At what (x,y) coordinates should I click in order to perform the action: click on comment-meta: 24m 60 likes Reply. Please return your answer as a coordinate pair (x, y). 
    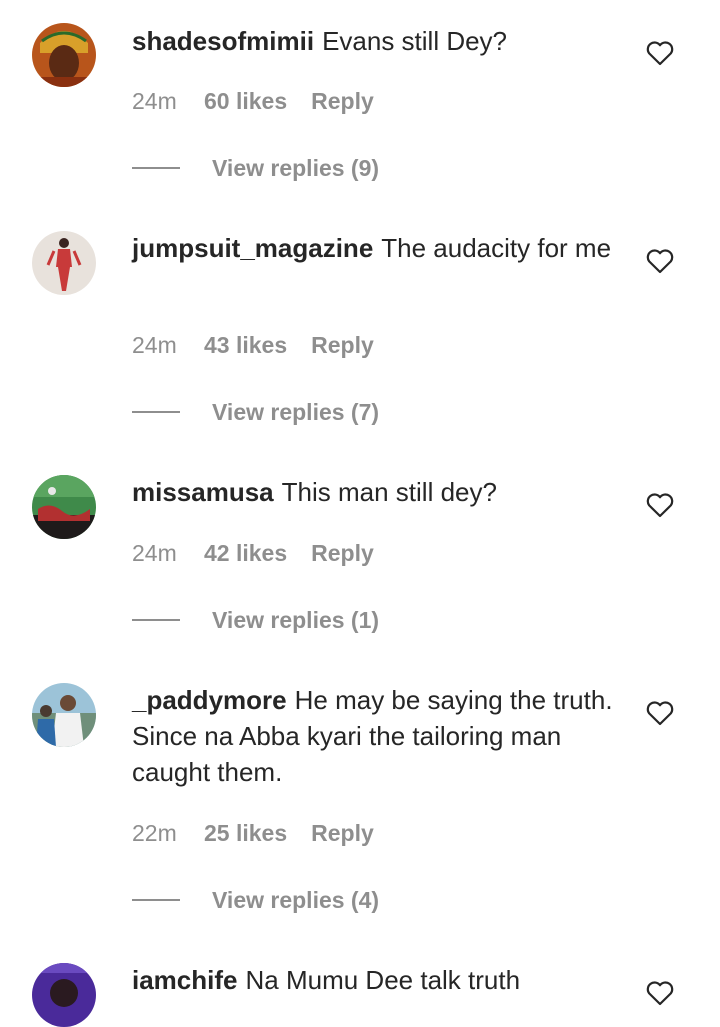
    Looking at the image, I should click on (253, 101).